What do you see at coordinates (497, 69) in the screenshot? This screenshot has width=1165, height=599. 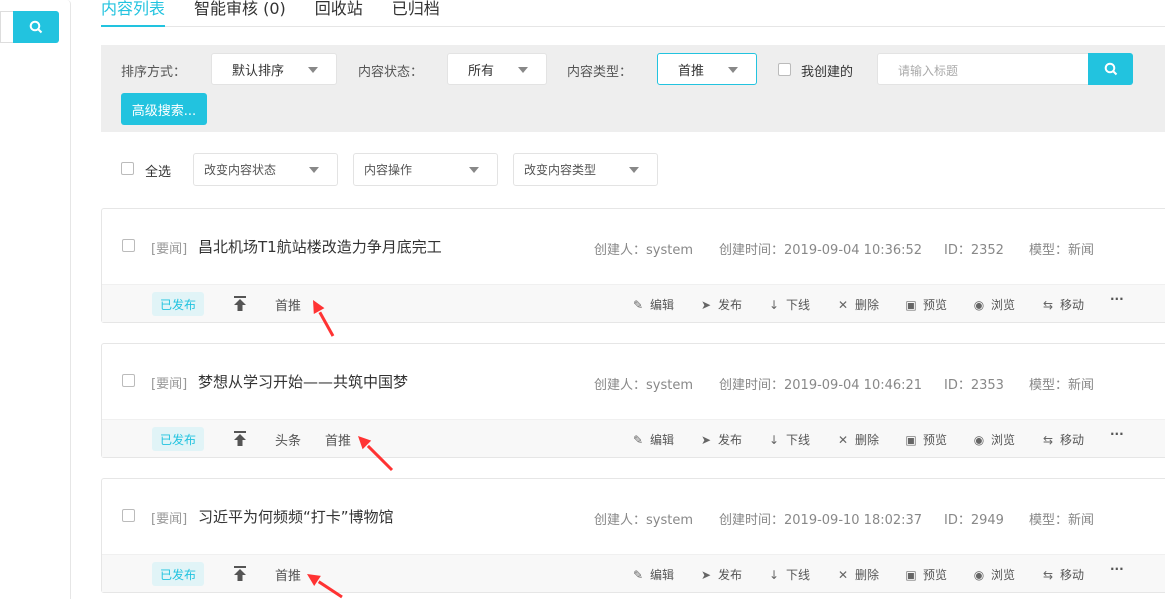 I see `status-select: 所有` at bounding box center [497, 69].